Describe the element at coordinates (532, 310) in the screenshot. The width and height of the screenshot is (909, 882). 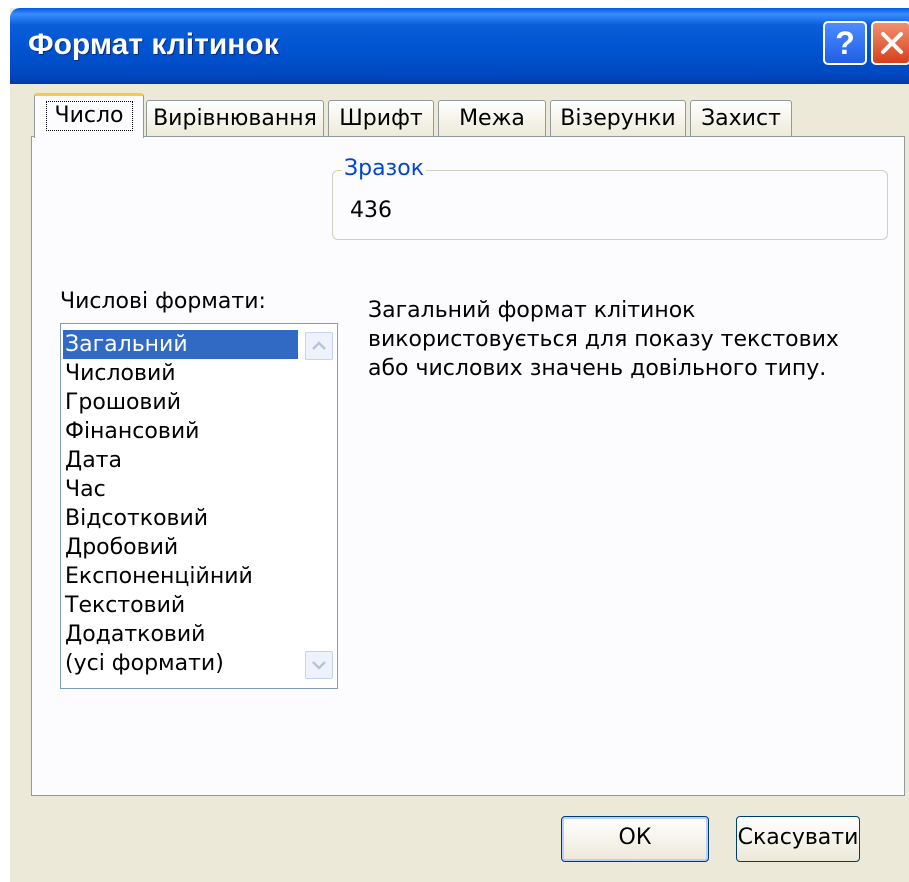
I see `description-line: Загальний формат клітинок` at that location.